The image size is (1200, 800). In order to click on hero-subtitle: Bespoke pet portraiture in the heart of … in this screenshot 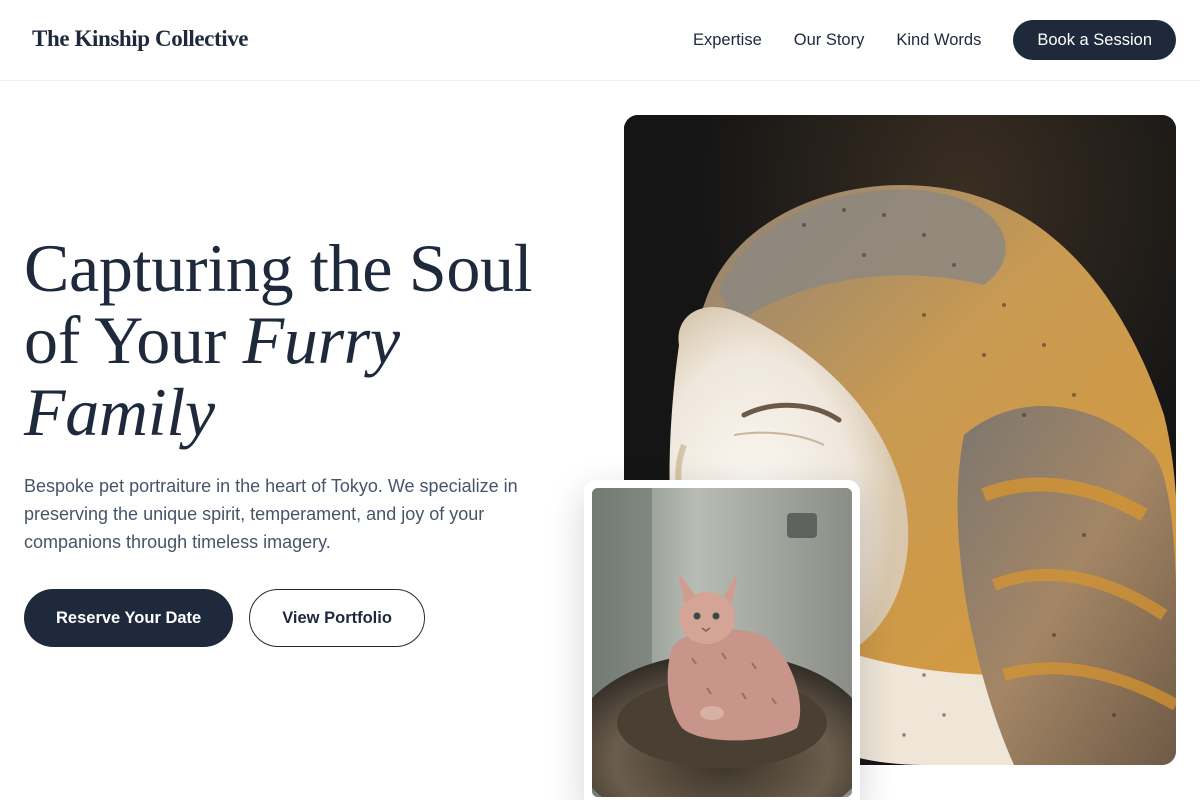, I will do `click(271, 514)`.